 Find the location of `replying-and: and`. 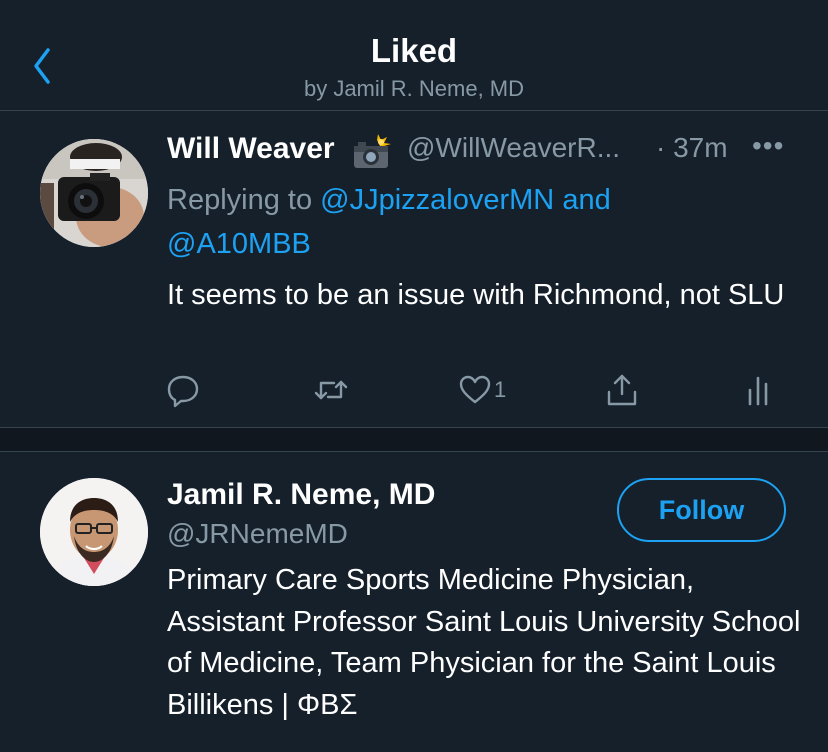

replying-and: and is located at coordinates (586, 200).